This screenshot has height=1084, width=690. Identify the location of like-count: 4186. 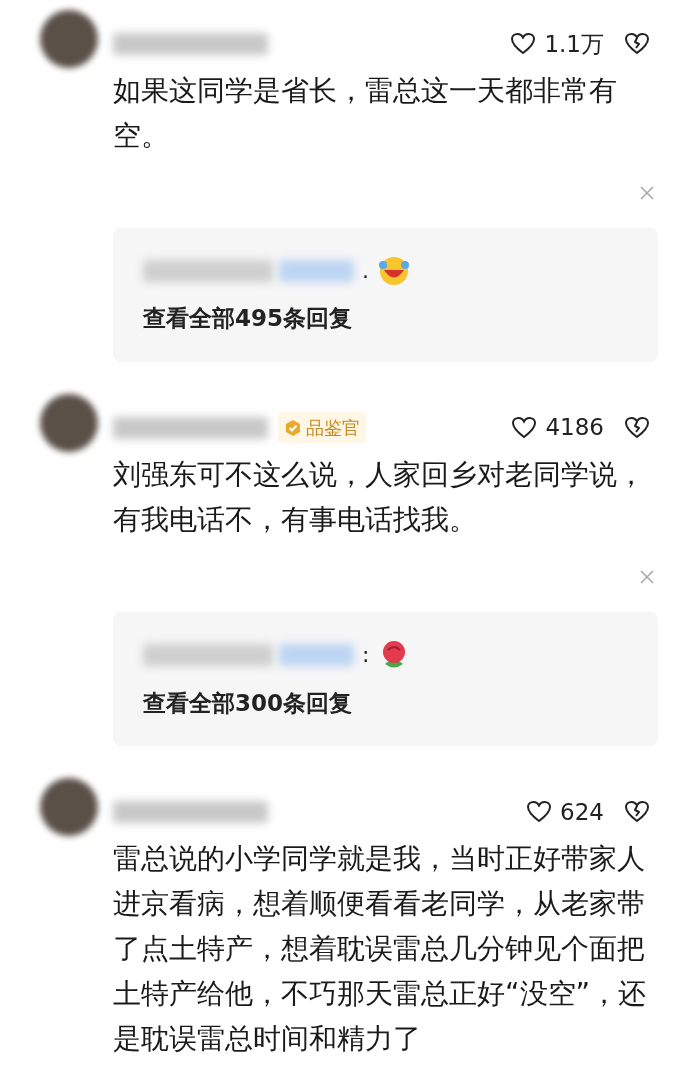
(574, 428).